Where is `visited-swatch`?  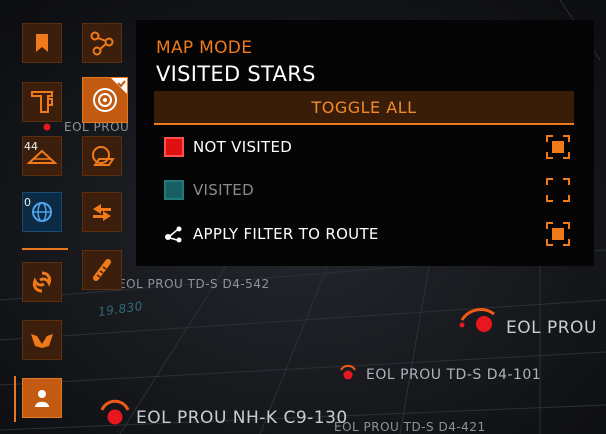 visited-swatch is located at coordinates (174, 190).